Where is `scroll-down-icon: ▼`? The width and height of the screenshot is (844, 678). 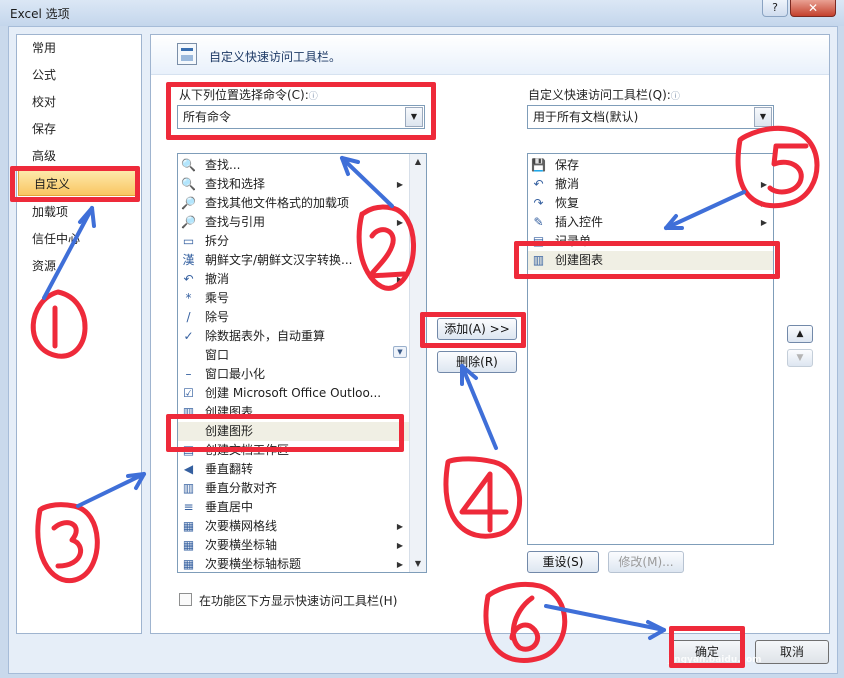 scroll-down-icon: ▼ is located at coordinates (418, 564).